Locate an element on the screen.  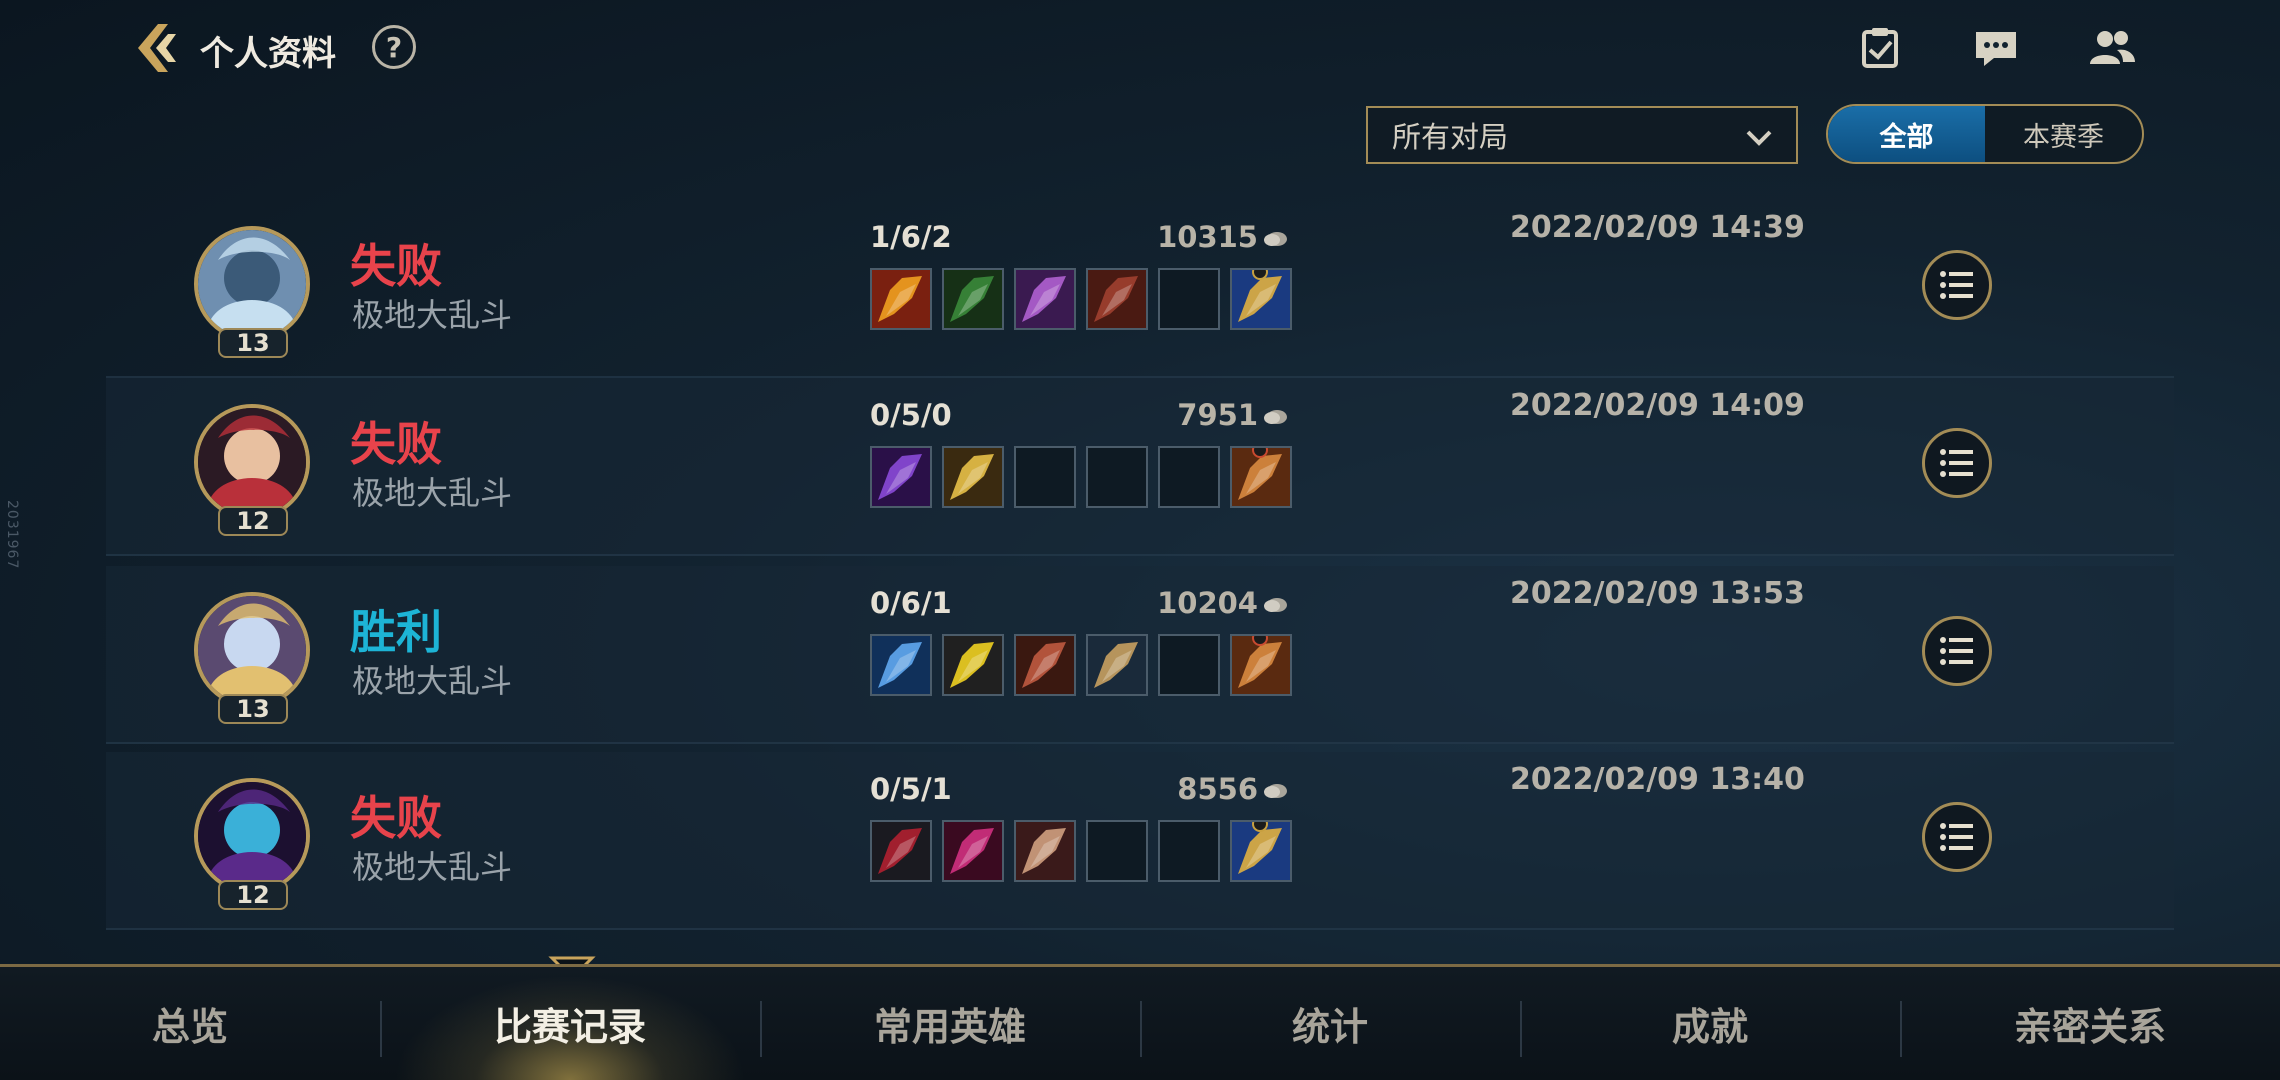
bow-item-icon is located at coordinates (1045, 665).